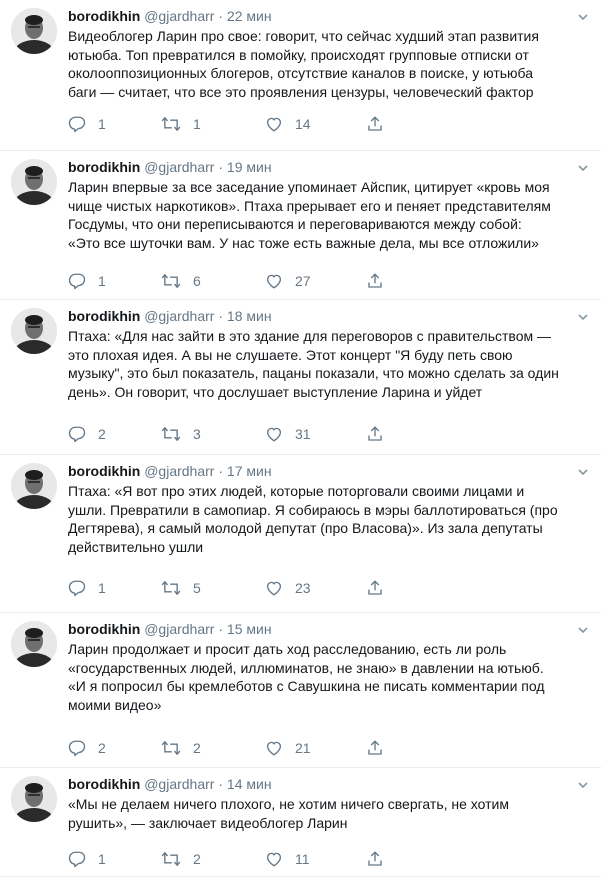 Image resolution: width=601 pixels, height=877 pixels. I want to click on timestamp: 14 мин, so click(249, 784).